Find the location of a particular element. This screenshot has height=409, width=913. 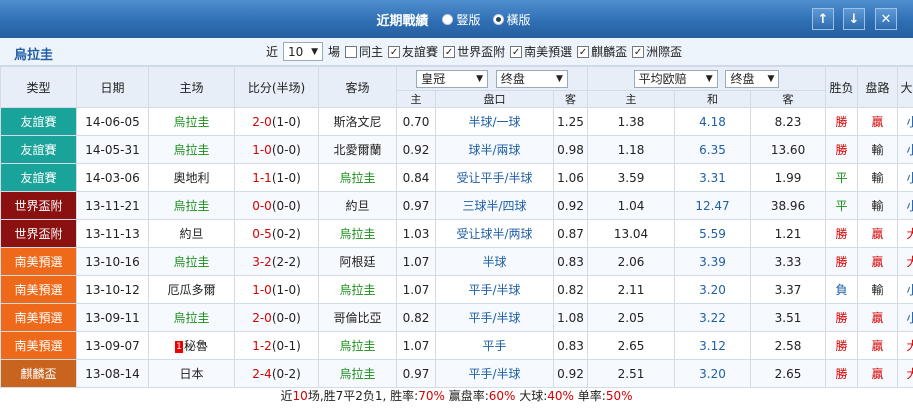

euro-stage-select: 终盘 ▼ is located at coordinates (752, 78).